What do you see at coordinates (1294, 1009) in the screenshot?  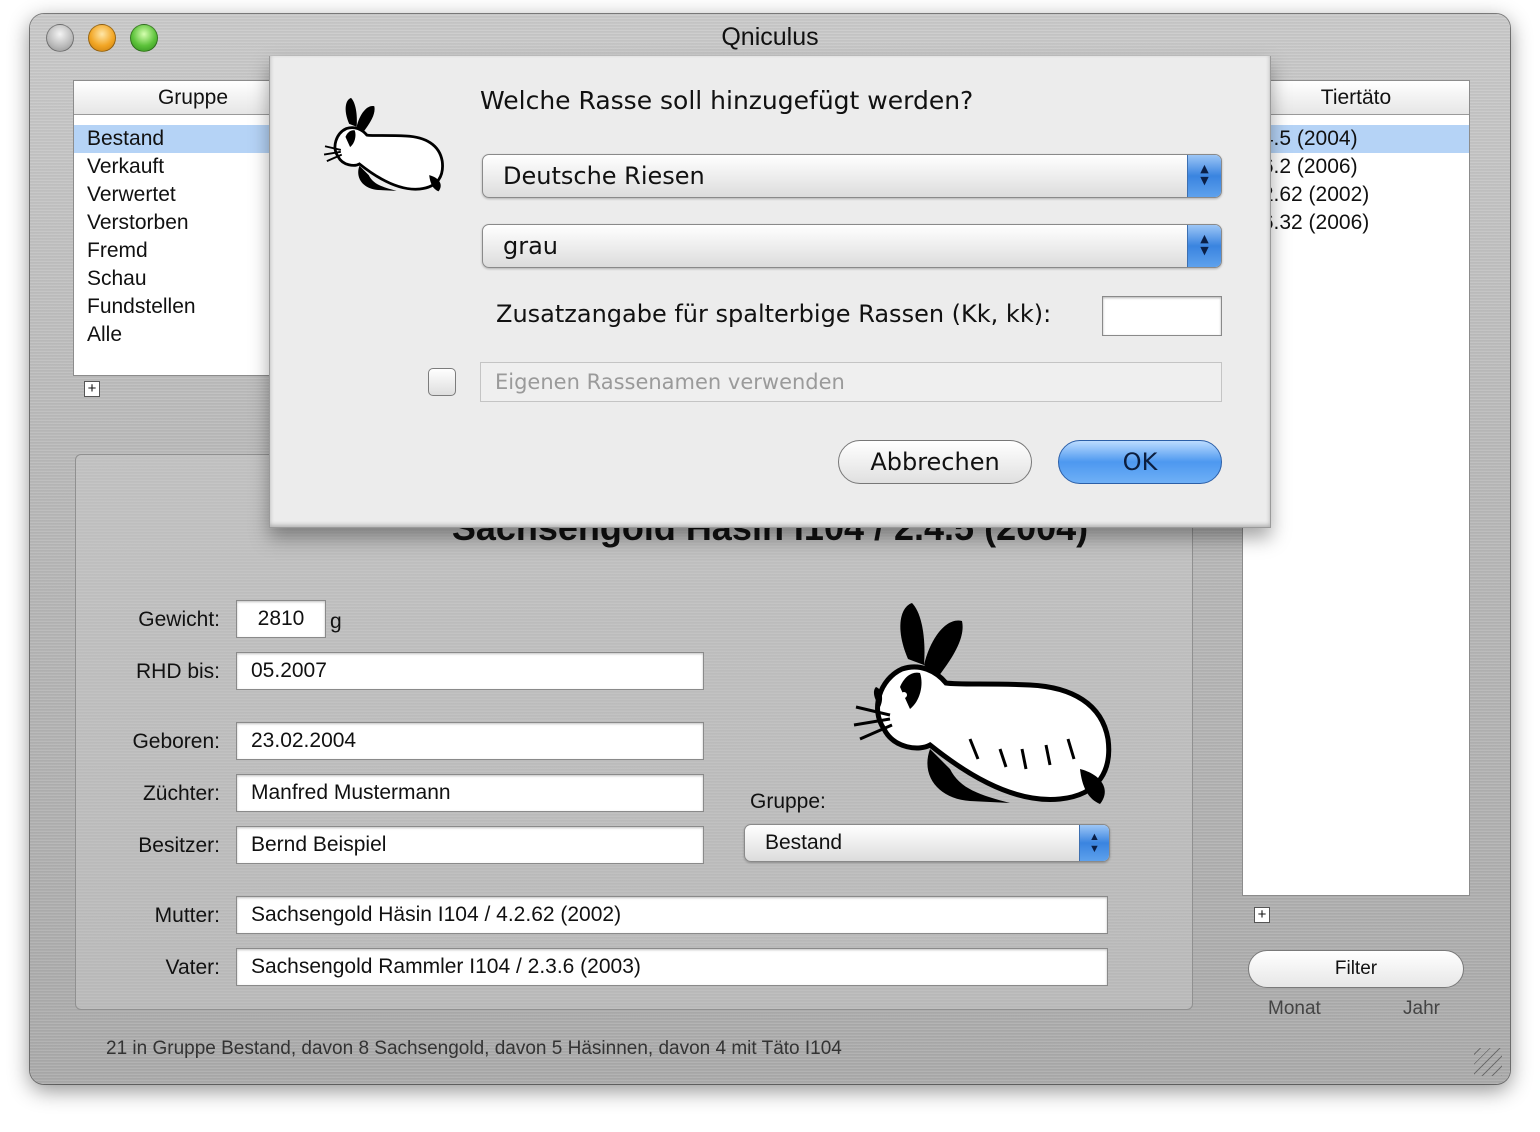 I see `filter-month-label: Monat` at bounding box center [1294, 1009].